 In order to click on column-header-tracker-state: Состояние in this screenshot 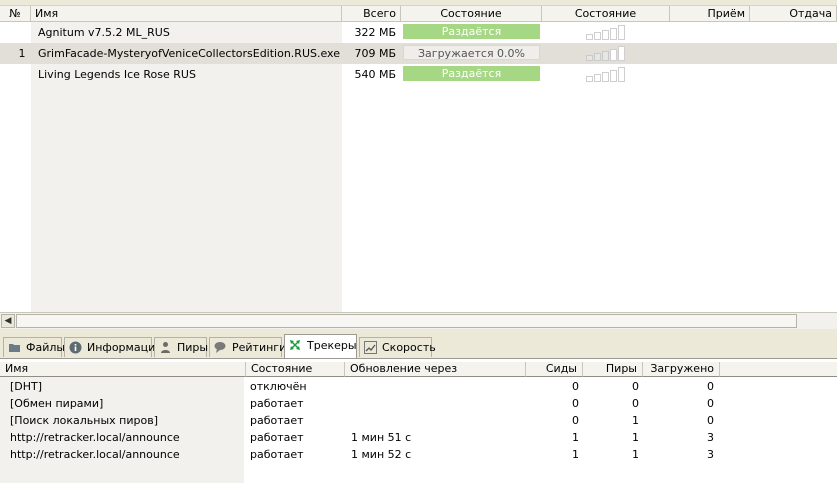, I will do `click(295, 369)`.